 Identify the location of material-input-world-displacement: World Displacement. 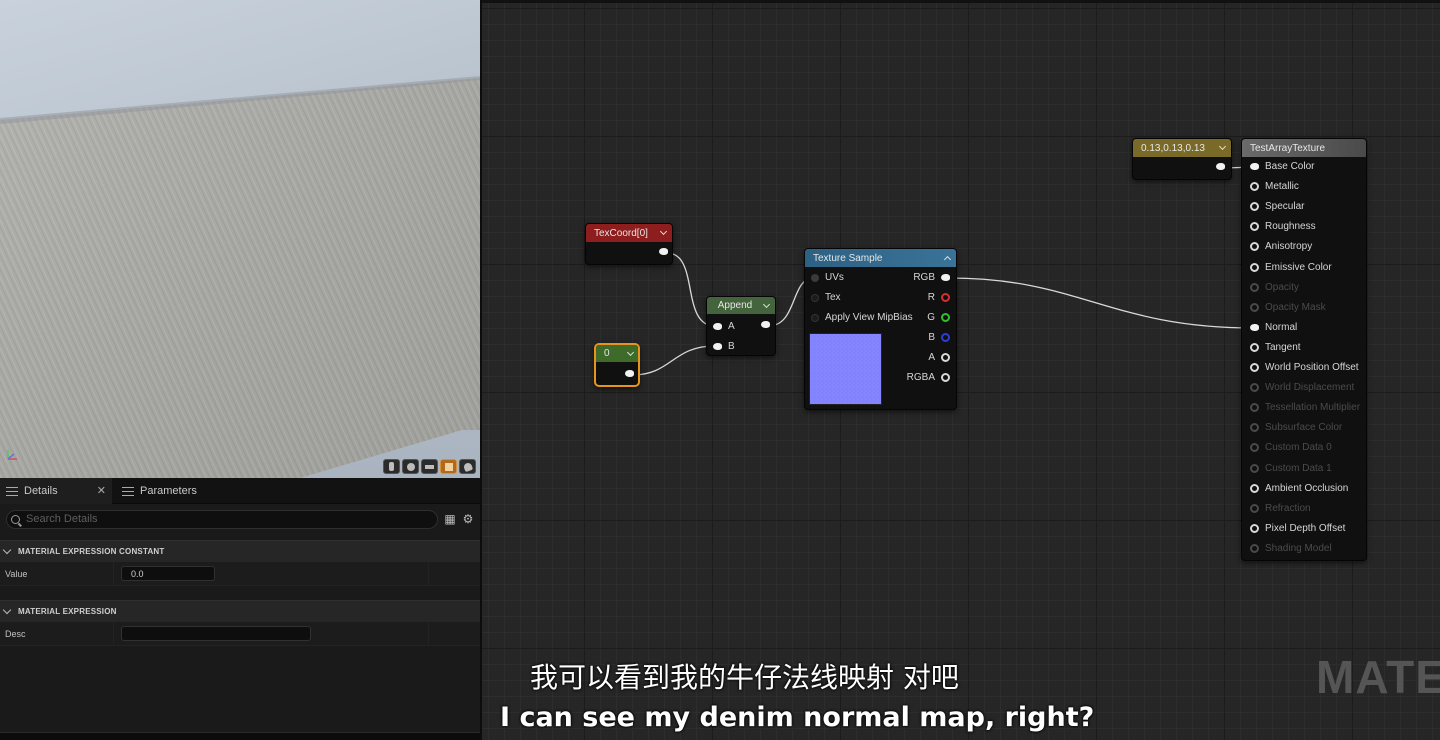
(1302, 387).